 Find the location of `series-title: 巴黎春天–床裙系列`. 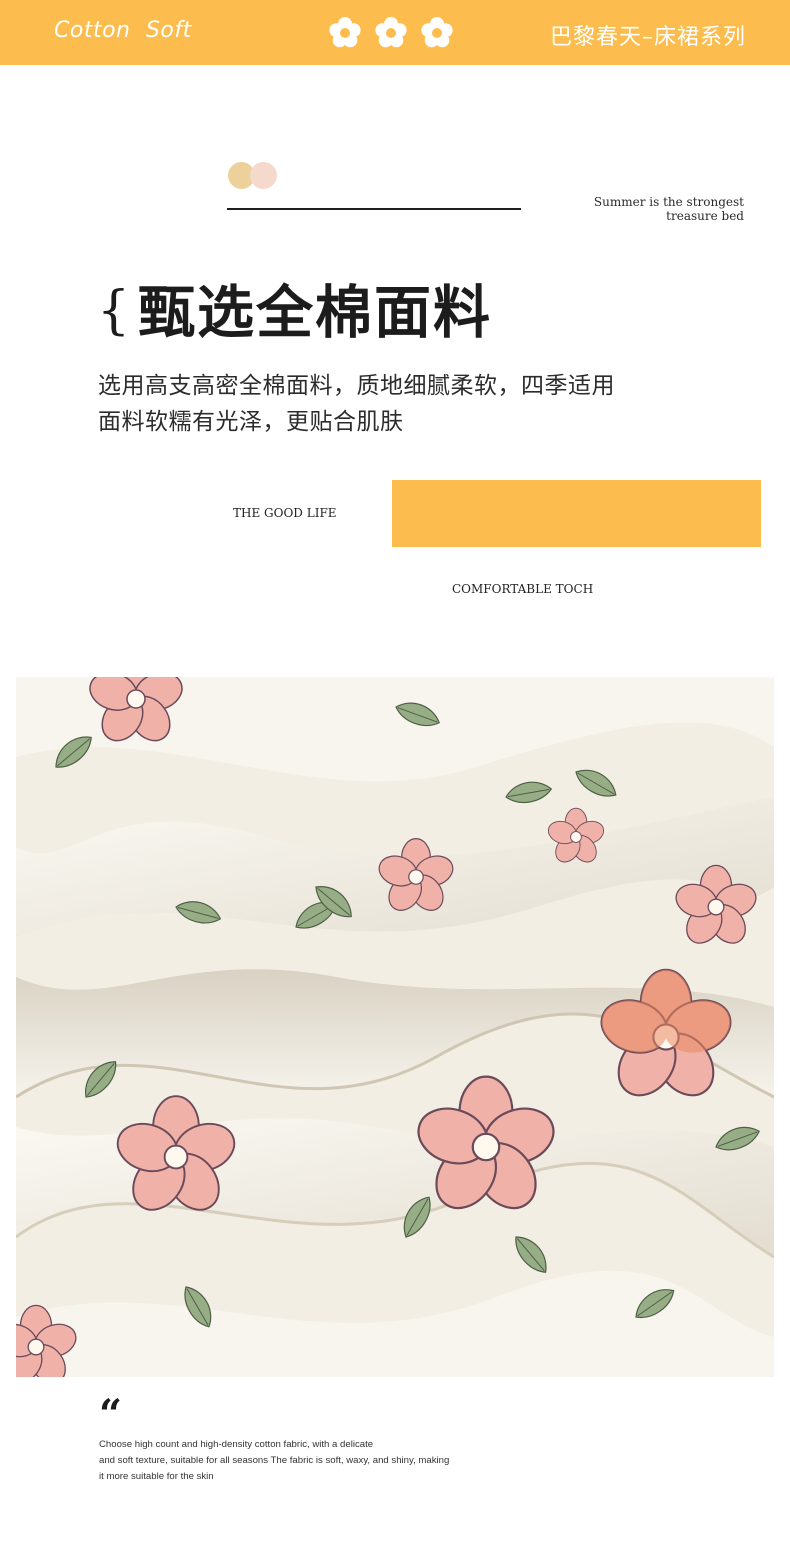

series-title: 巴黎春天–床裙系列 is located at coordinates (647, 37).